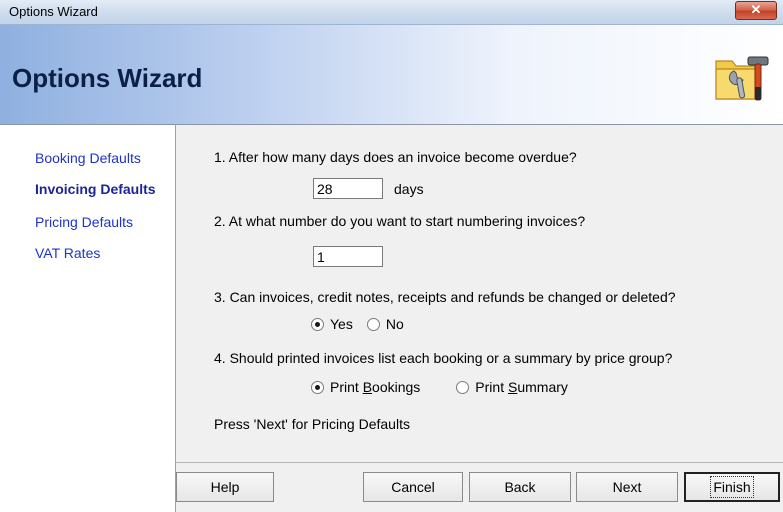 Image resolution: width=783 pixels, height=512 pixels. What do you see at coordinates (348, 256) in the screenshot?
I see `invoice-start-number-input` at bounding box center [348, 256].